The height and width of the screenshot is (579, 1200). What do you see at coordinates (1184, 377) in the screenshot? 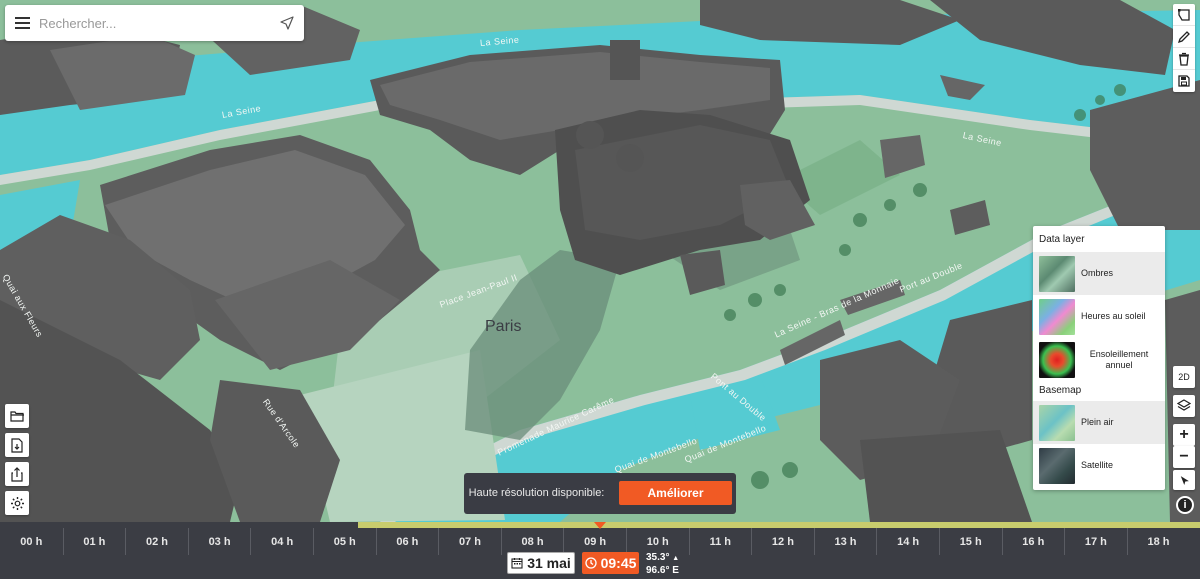
I see `mode-2d-button: 2D` at bounding box center [1184, 377].